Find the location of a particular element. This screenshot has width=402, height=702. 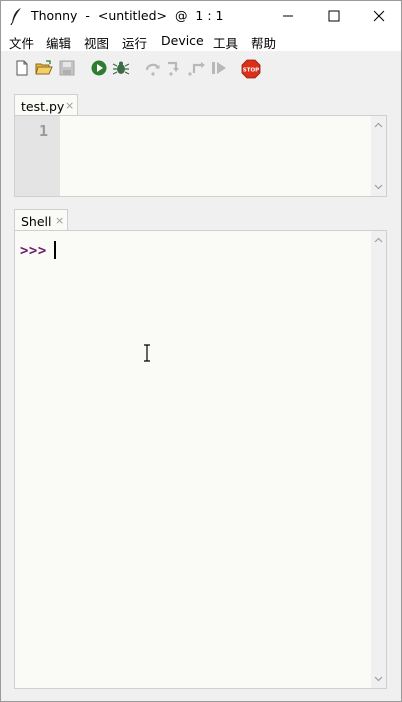

debug-bug-icon is located at coordinates (121, 68).